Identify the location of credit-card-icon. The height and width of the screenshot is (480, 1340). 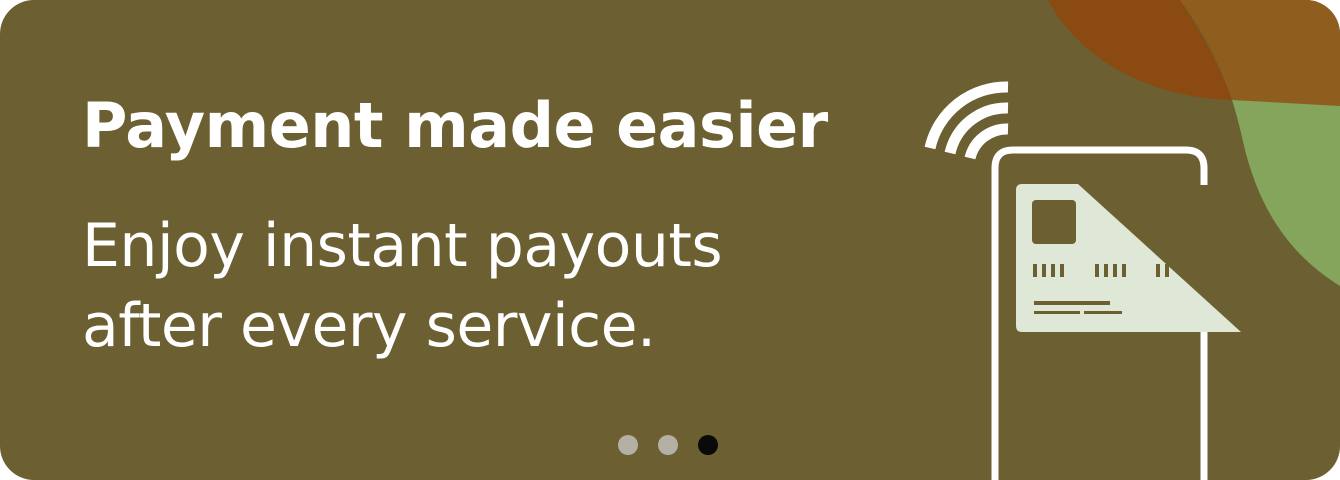
(1128, 258).